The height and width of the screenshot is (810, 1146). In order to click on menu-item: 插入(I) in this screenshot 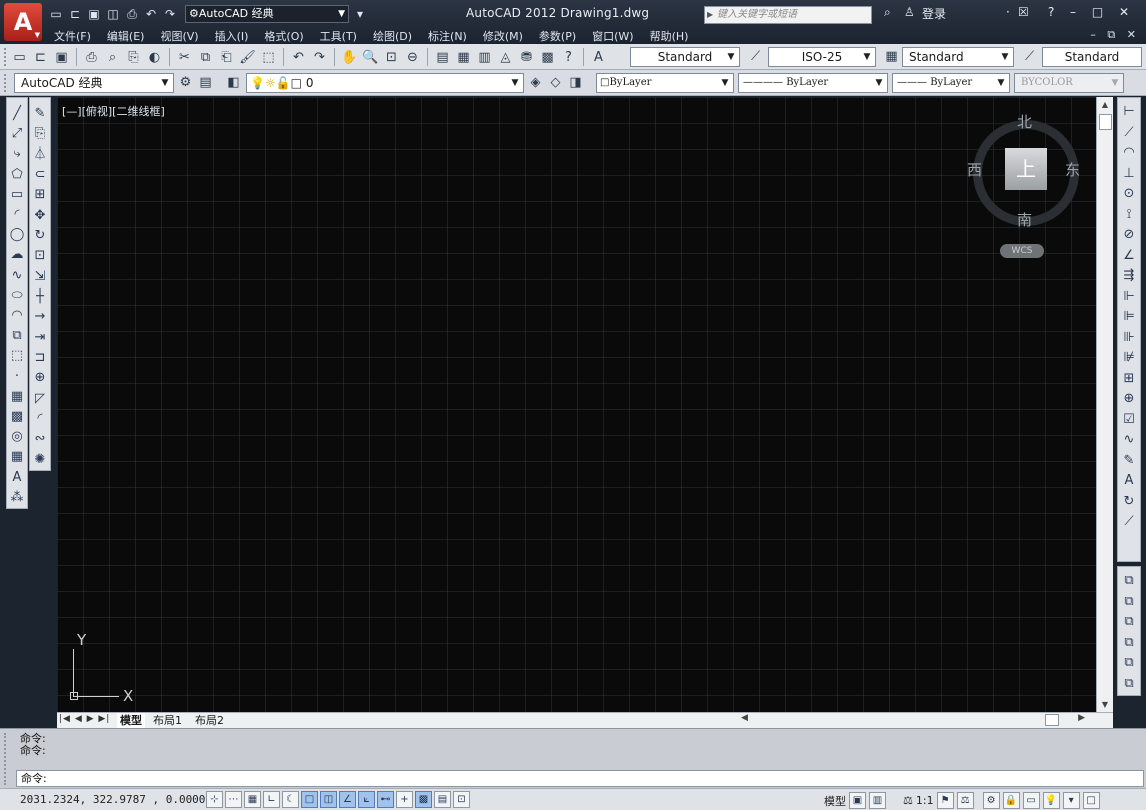, I will do `click(232, 36)`.